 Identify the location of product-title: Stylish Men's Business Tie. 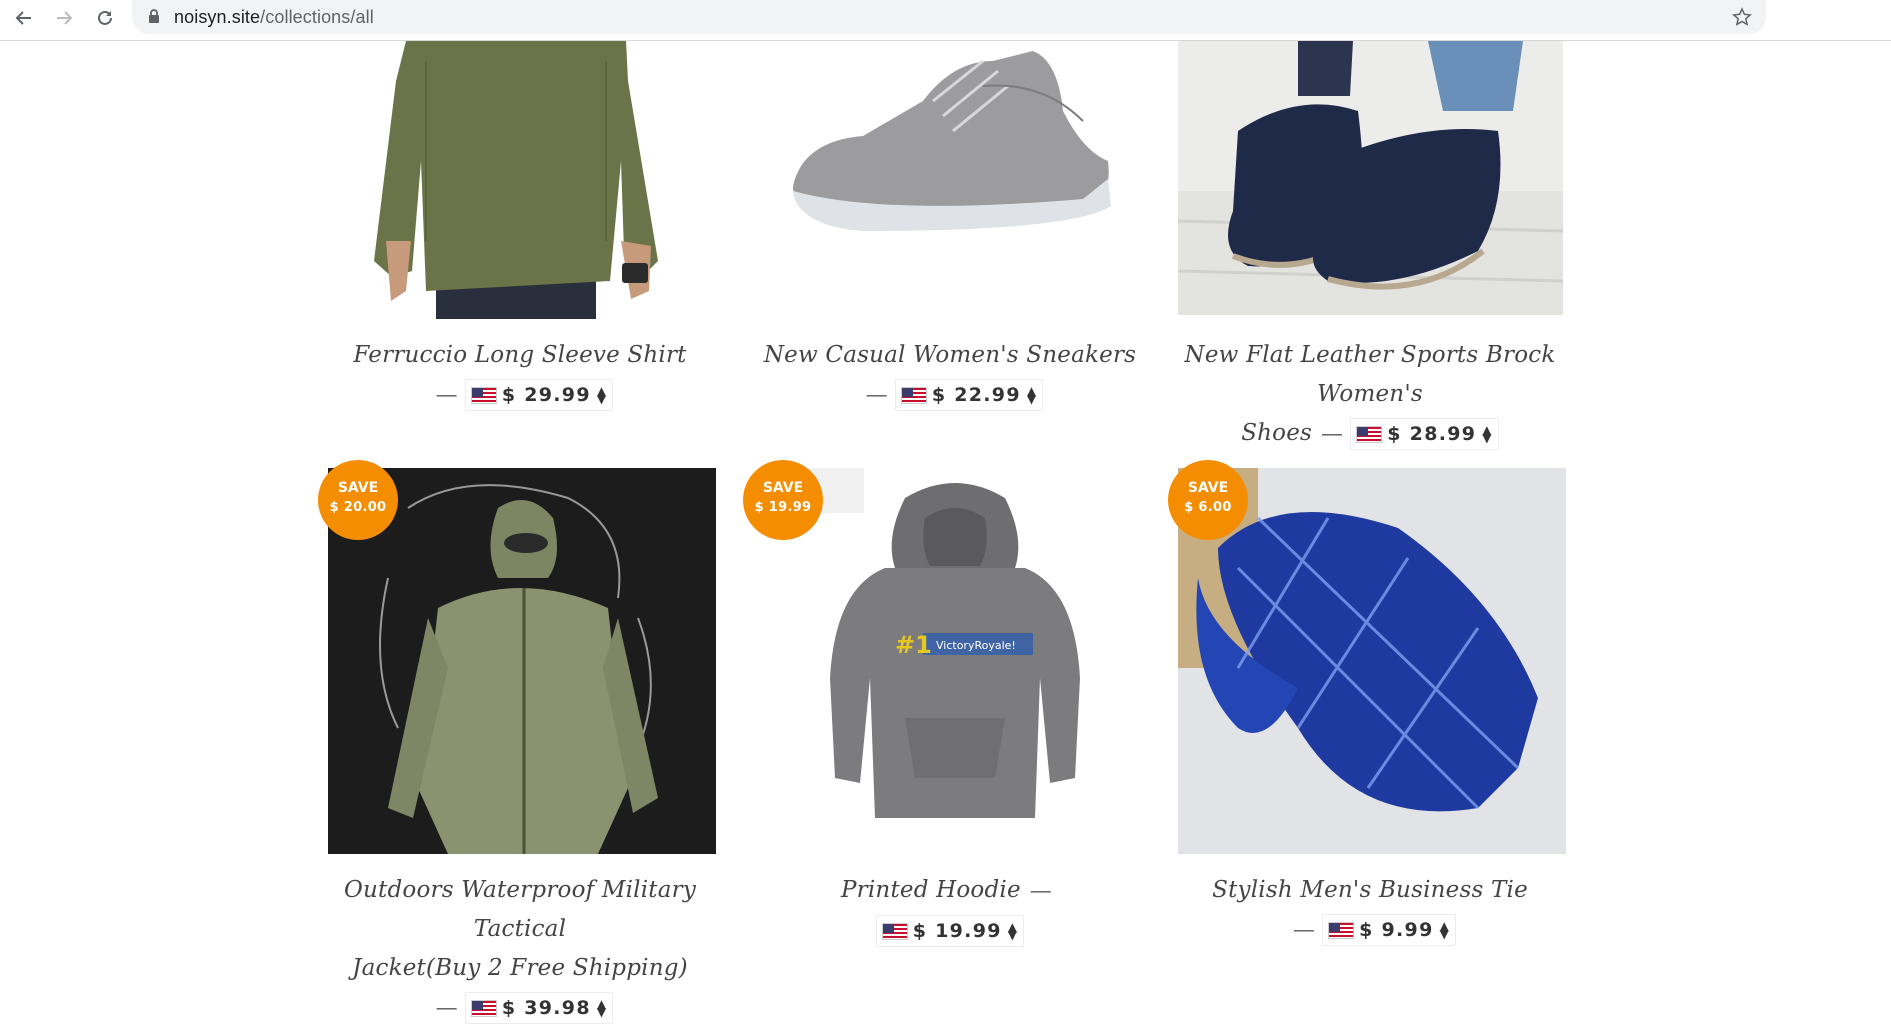
(1370, 890).